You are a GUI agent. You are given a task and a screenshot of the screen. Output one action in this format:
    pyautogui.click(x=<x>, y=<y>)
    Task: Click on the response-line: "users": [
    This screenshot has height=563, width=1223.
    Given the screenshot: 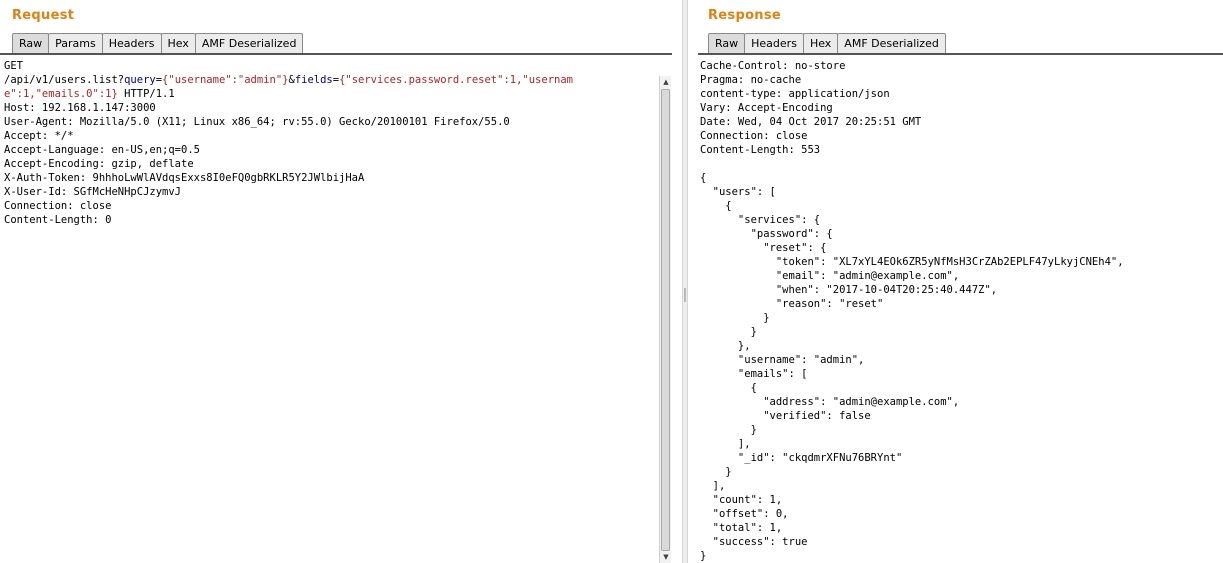 What is the action you would take?
    pyautogui.click(x=738, y=192)
    